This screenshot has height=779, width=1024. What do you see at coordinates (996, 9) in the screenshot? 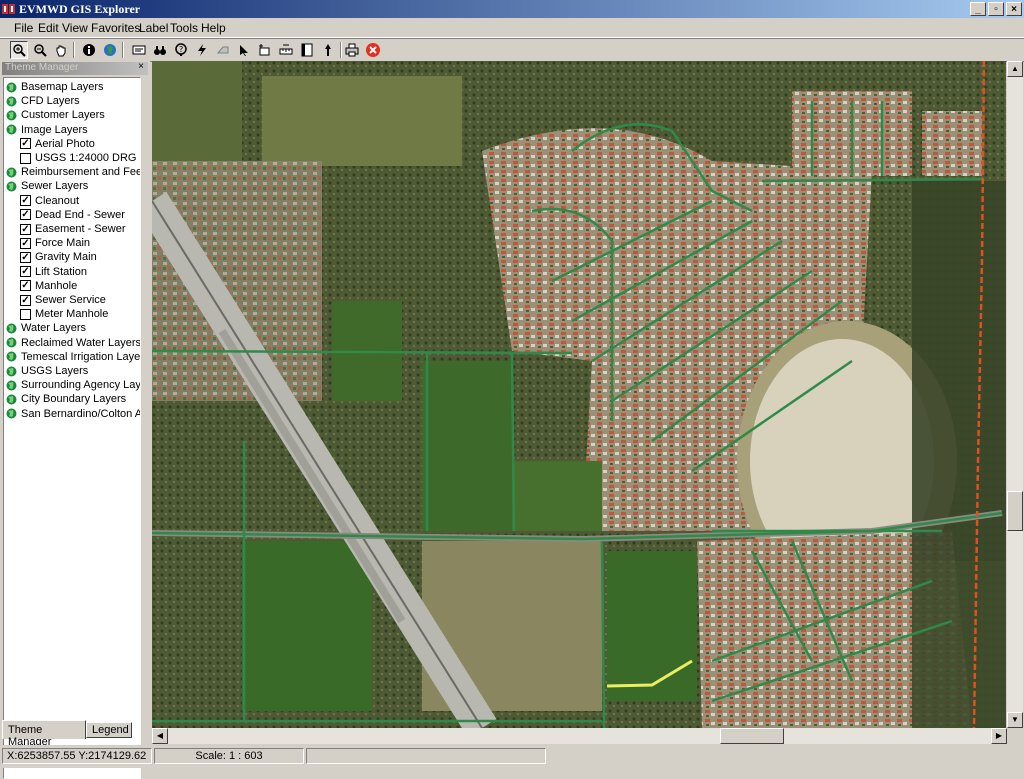
I see `maximize-button: ▫` at bounding box center [996, 9].